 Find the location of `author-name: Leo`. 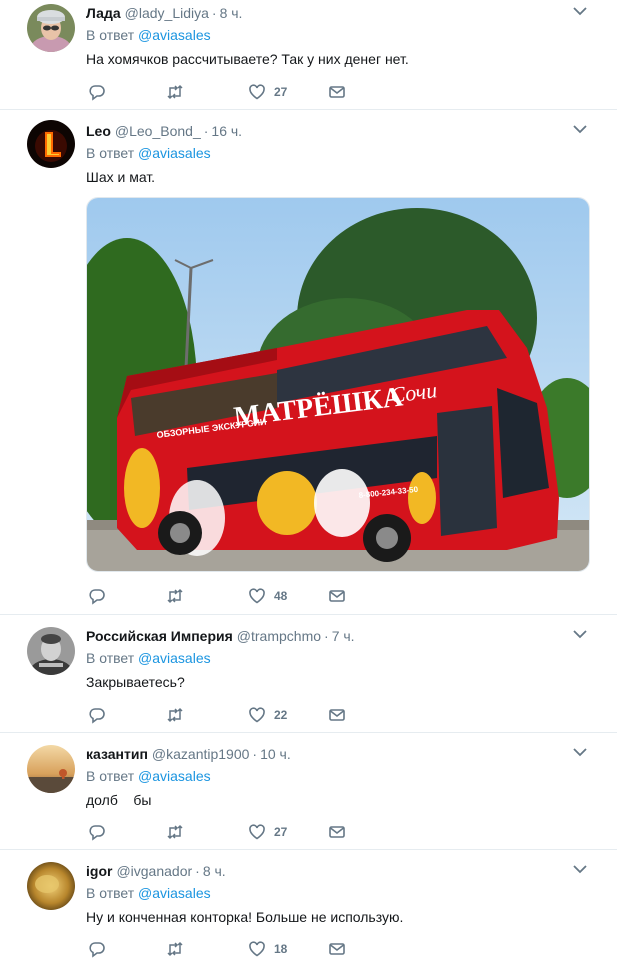

author-name: Leo is located at coordinates (98, 131).